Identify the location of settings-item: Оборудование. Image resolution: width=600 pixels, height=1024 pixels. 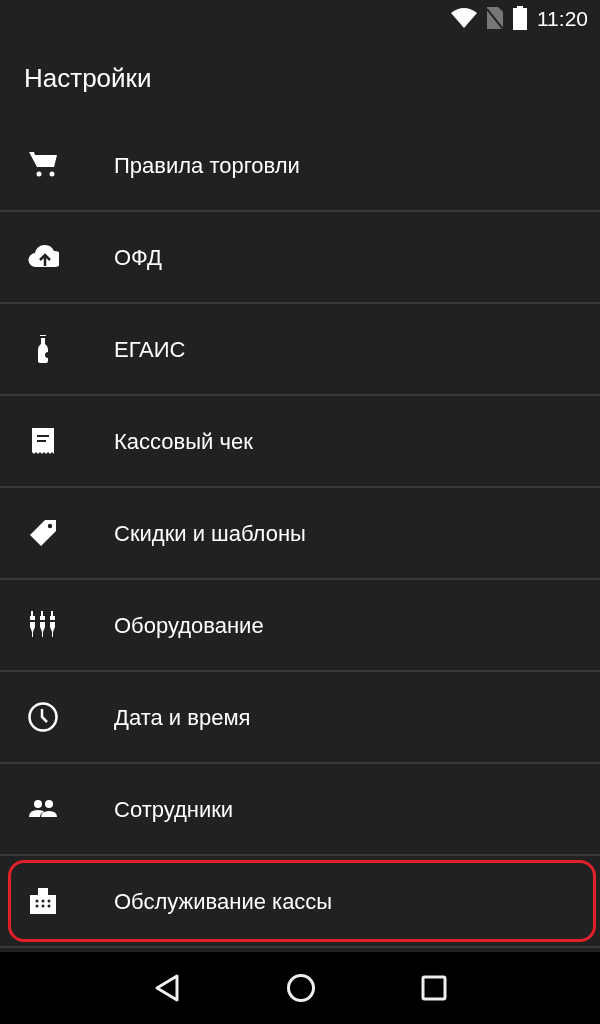
(302, 625).